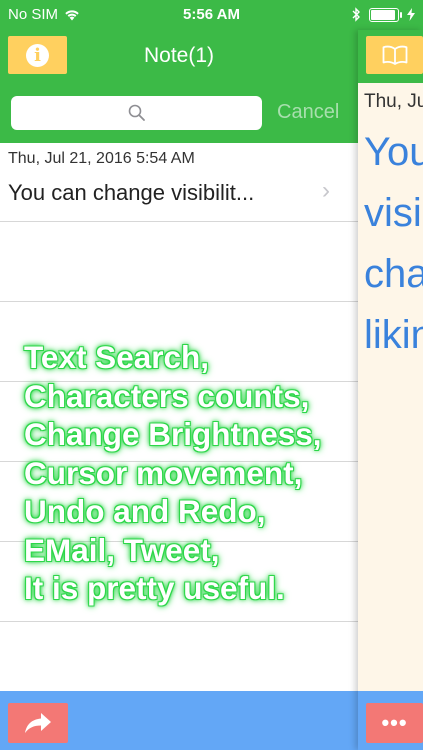  Describe the element at coordinates (211, 15) in the screenshot. I see `status-bar: No SIM 5:56 AM` at that location.